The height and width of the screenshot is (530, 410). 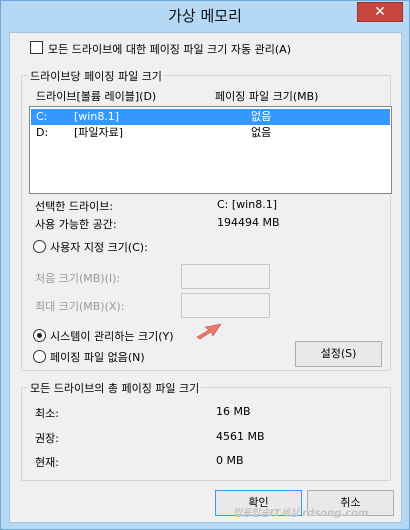 I want to click on per-drive-group-title: 드라이브당 페이징 파일 크기, so click(x=96, y=76).